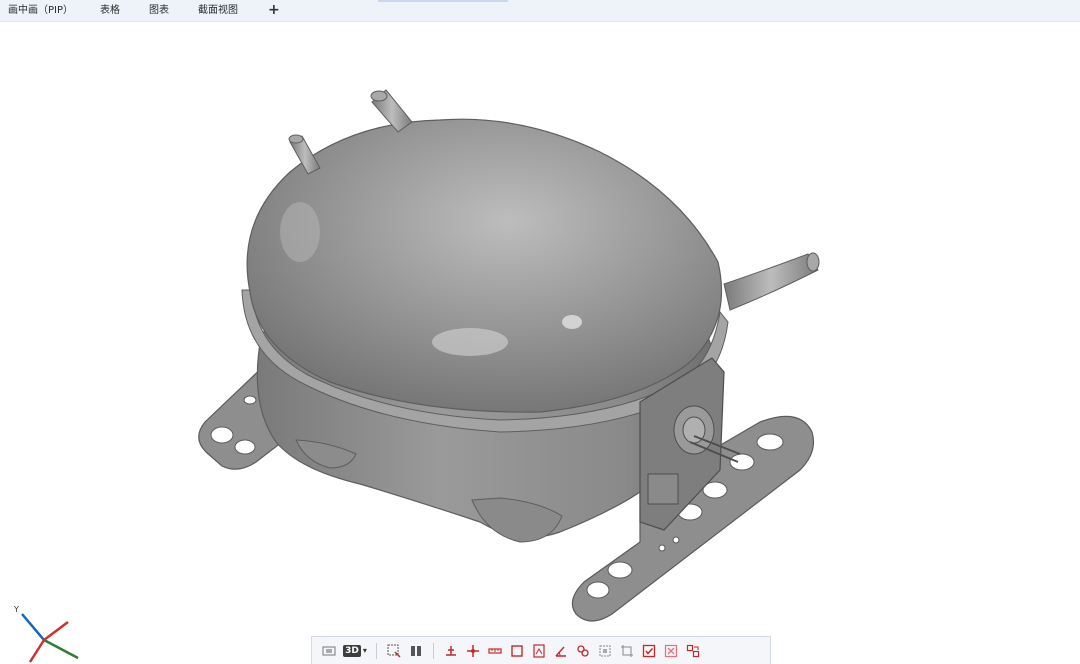  I want to click on fit-view-icon, so click(329, 650).